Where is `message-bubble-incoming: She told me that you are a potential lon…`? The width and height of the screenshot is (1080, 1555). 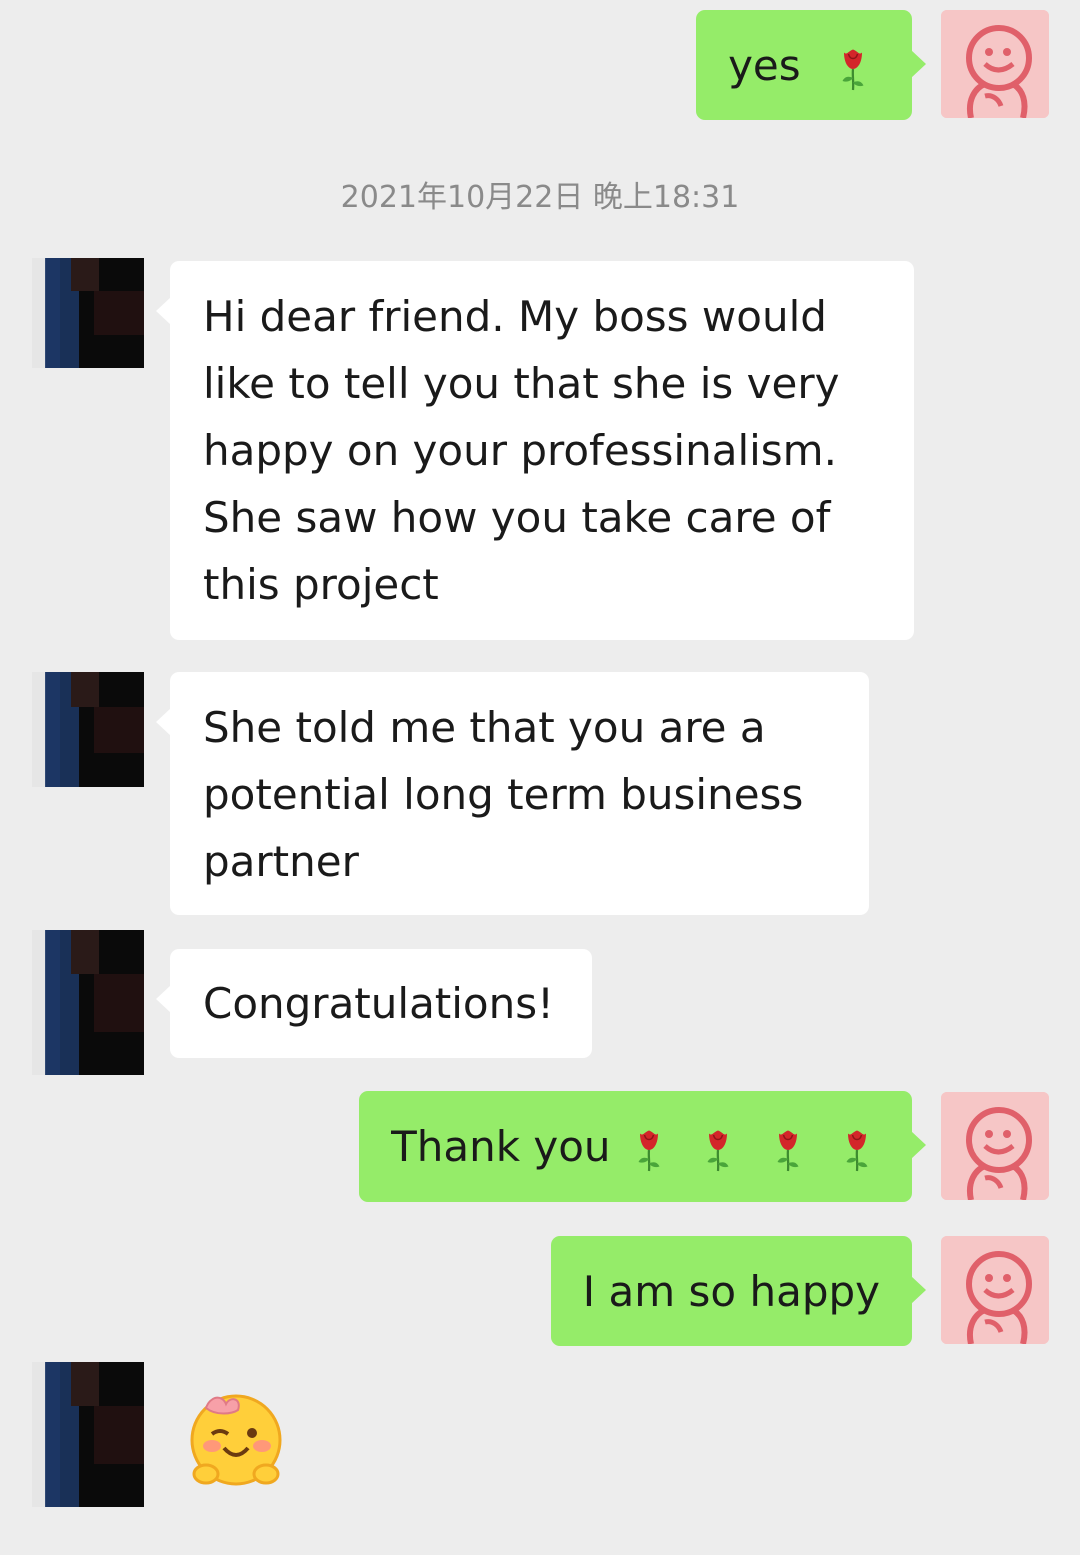 message-bubble-incoming: She told me that you are a potential lon… is located at coordinates (512, 793).